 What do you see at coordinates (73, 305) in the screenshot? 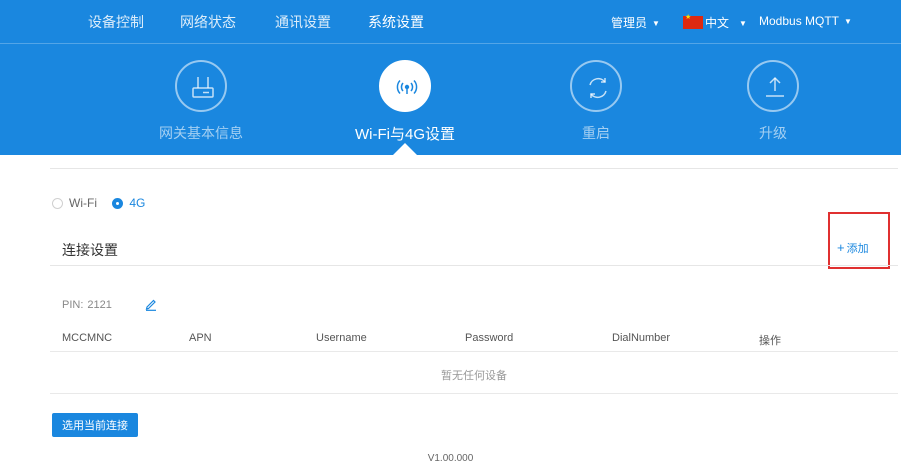
I see `pin-label: PIN:` at bounding box center [73, 305].